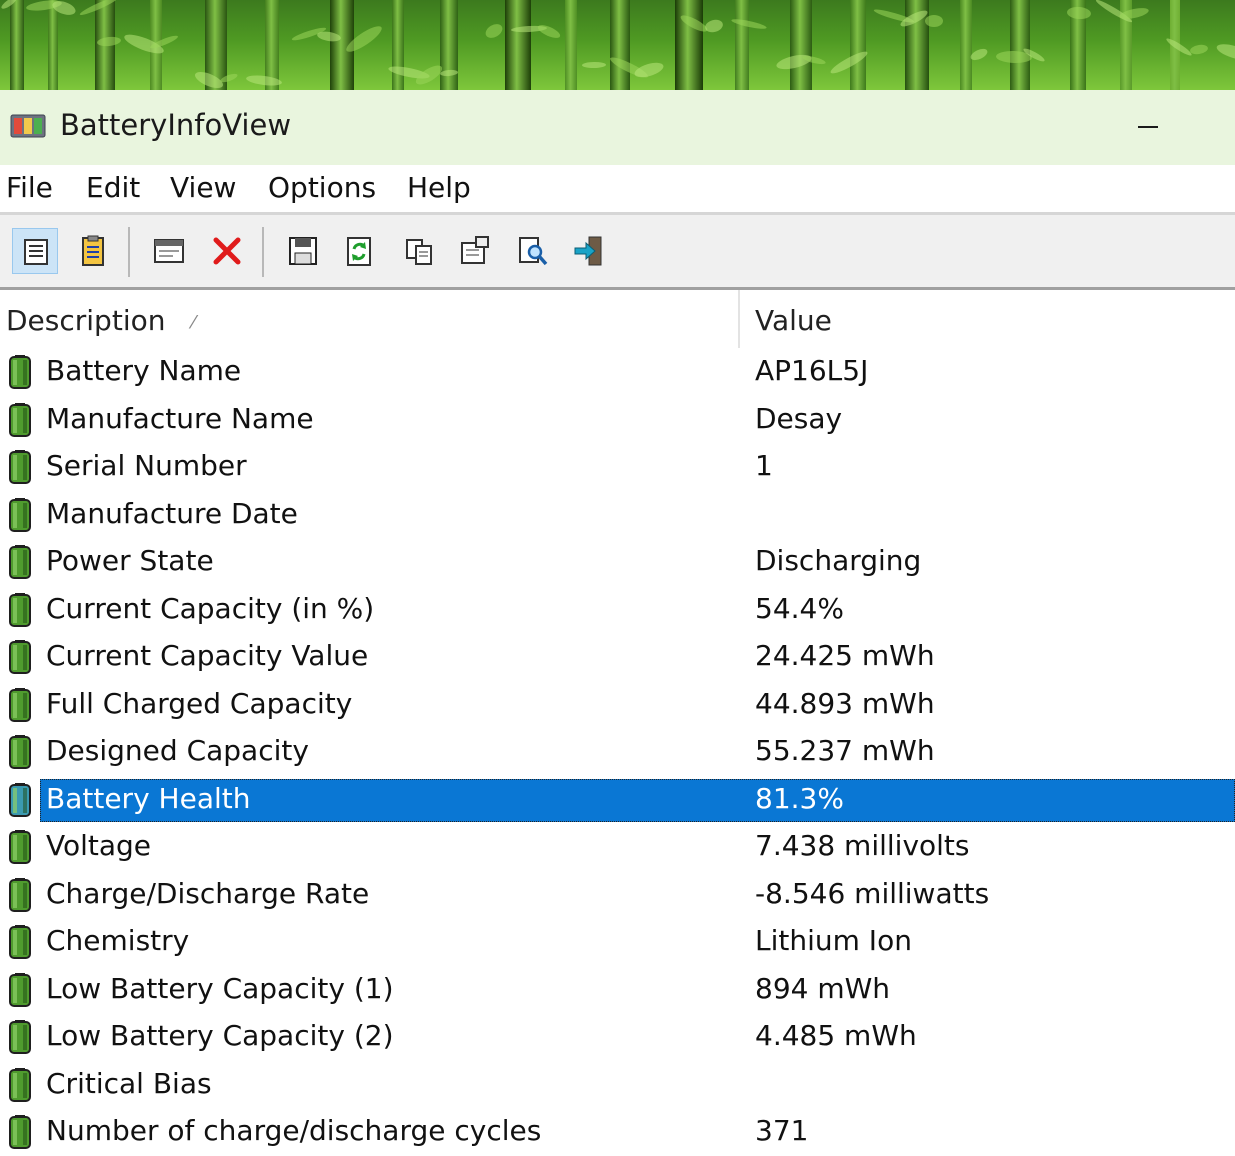 This screenshot has width=1235, height=1156. What do you see at coordinates (764, 465) in the screenshot?
I see `row-value: 1` at bounding box center [764, 465].